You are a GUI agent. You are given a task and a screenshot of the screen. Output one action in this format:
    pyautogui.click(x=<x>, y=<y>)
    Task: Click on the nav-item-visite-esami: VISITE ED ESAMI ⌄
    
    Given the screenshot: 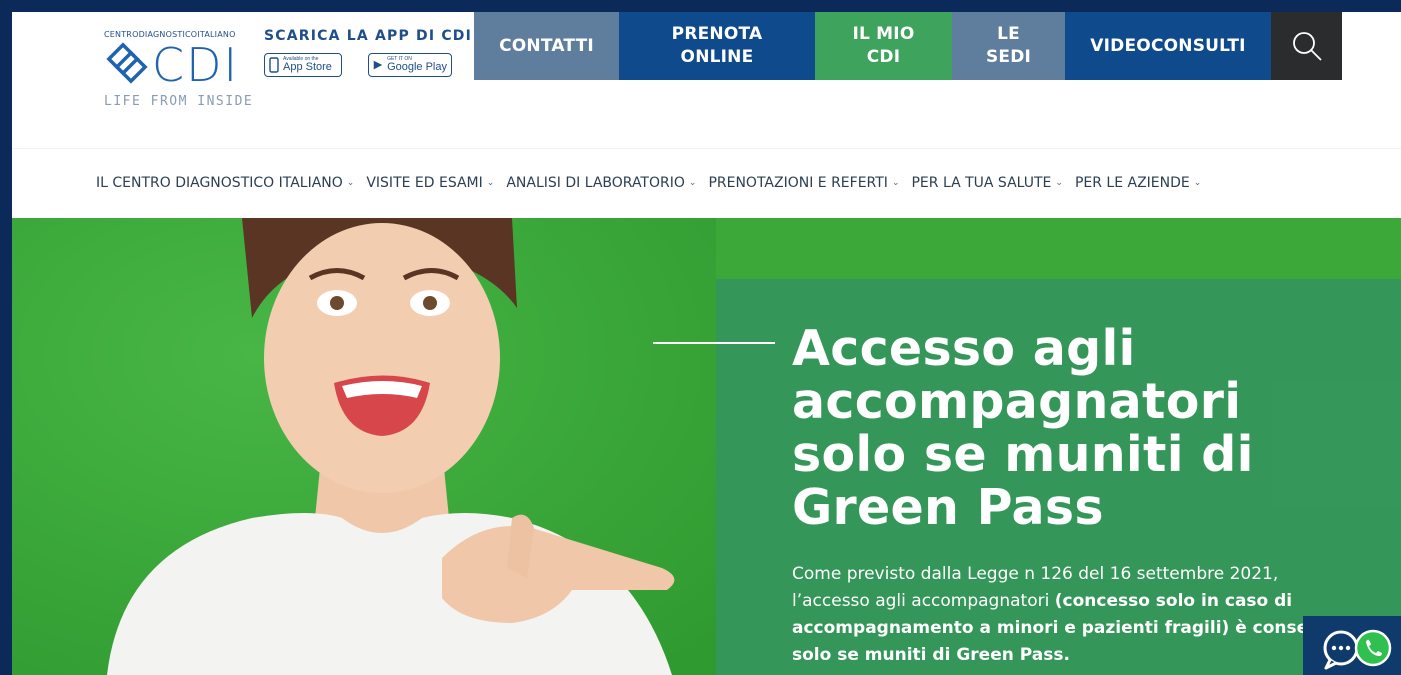 What is the action you would take?
    pyautogui.click(x=430, y=183)
    